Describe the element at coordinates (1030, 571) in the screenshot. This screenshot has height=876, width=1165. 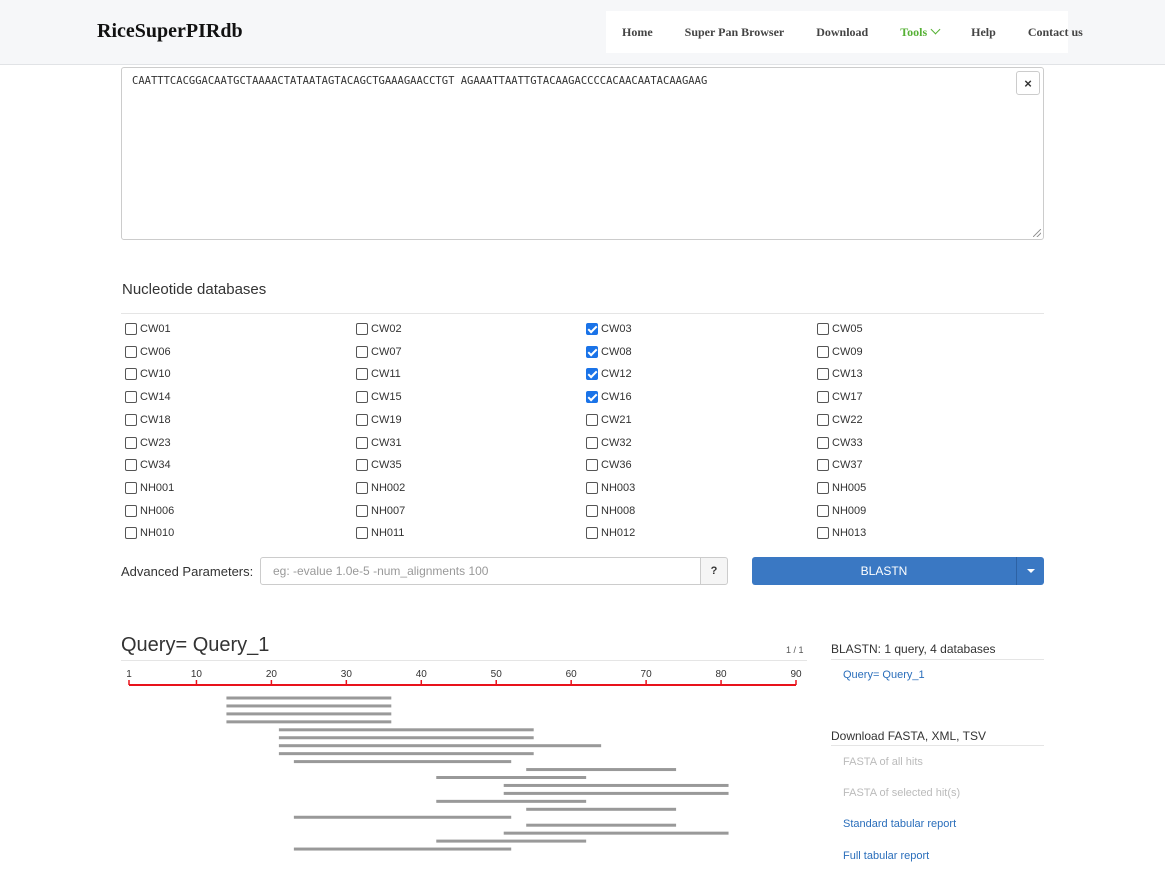
I see `blastn-options-dropdown` at that location.